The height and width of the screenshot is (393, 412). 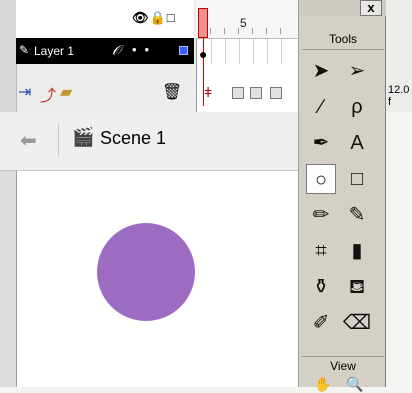 What do you see at coordinates (357, 251) in the screenshot?
I see `fill-transform-tool-icon: ▮` at bounding box center [357, 251].